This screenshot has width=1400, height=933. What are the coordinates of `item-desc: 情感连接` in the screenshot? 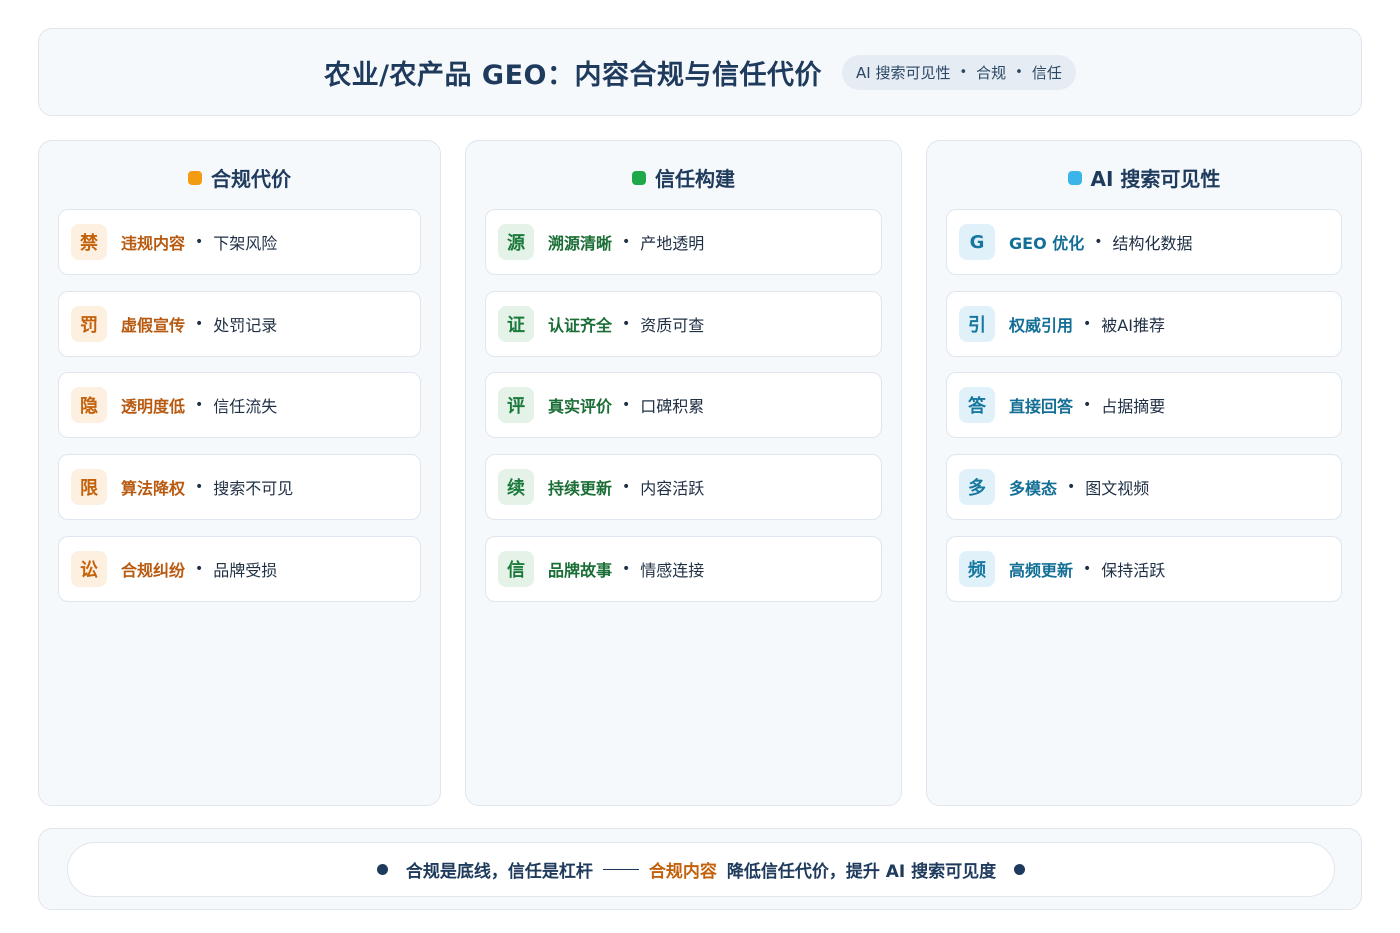 It's located at (672, 570).